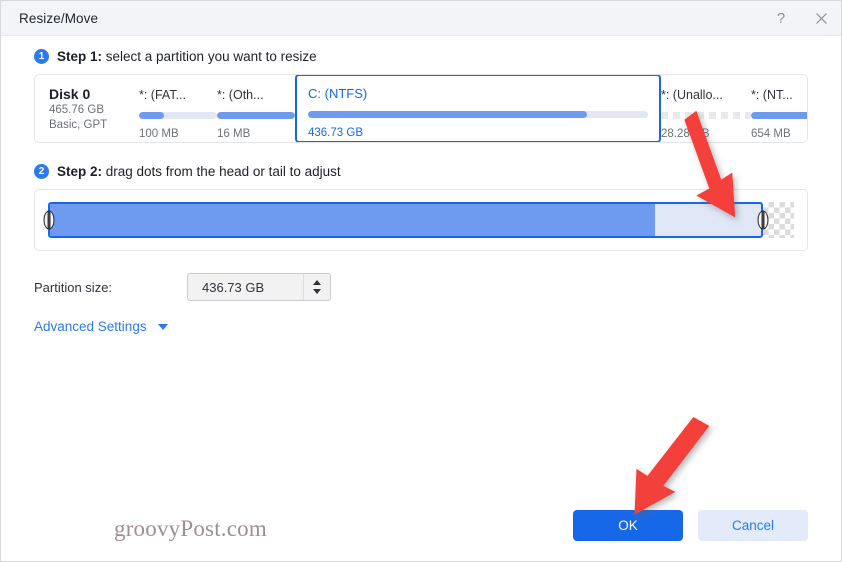  What do you see at coordinates (753, 525) in the screenshot?
I see `cancel-button: Cancel` at bounding box center [753, 525].